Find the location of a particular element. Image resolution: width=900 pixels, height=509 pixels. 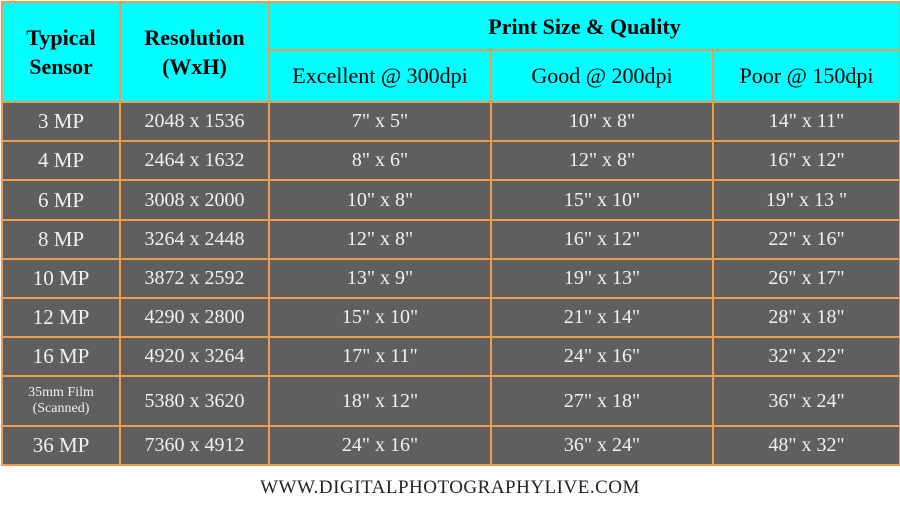

poor-cell: 16" x 12" is located at coordinates (806, 161).